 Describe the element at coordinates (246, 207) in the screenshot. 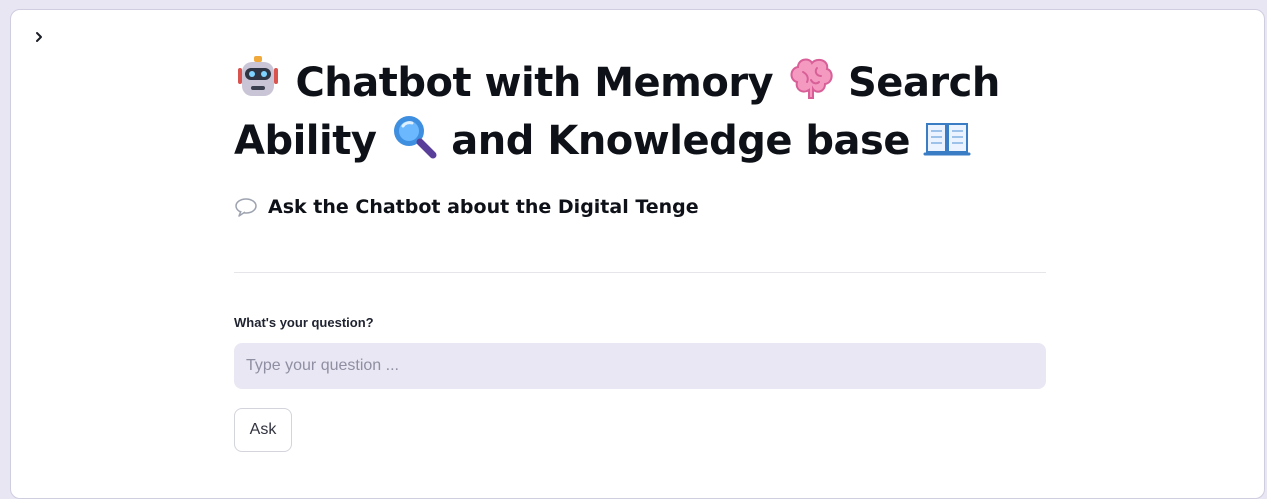

I see `speech-bubble-icon` at that location.